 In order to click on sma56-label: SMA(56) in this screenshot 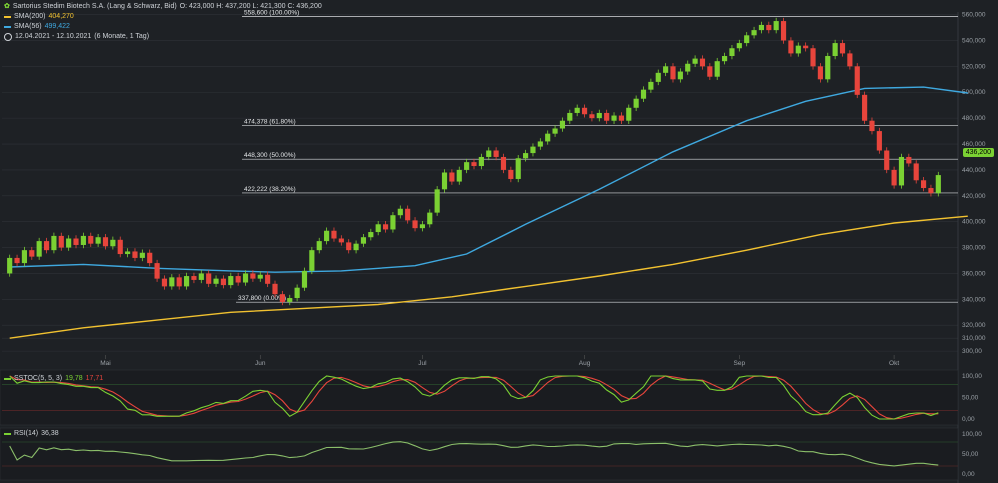, I will do `click(28, 26)`.